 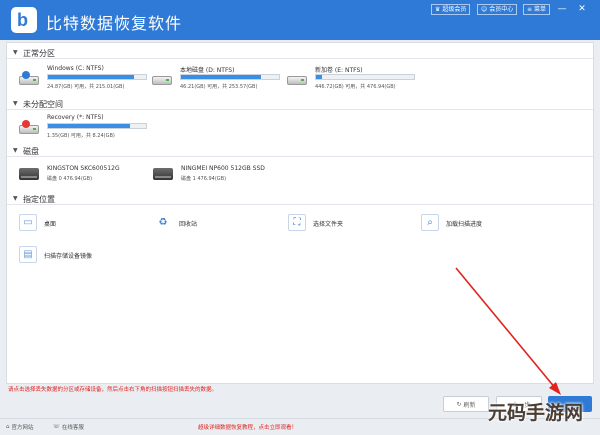 I want to click on super-member-button: ♛ 超级会员, so click(x=451, y=9).